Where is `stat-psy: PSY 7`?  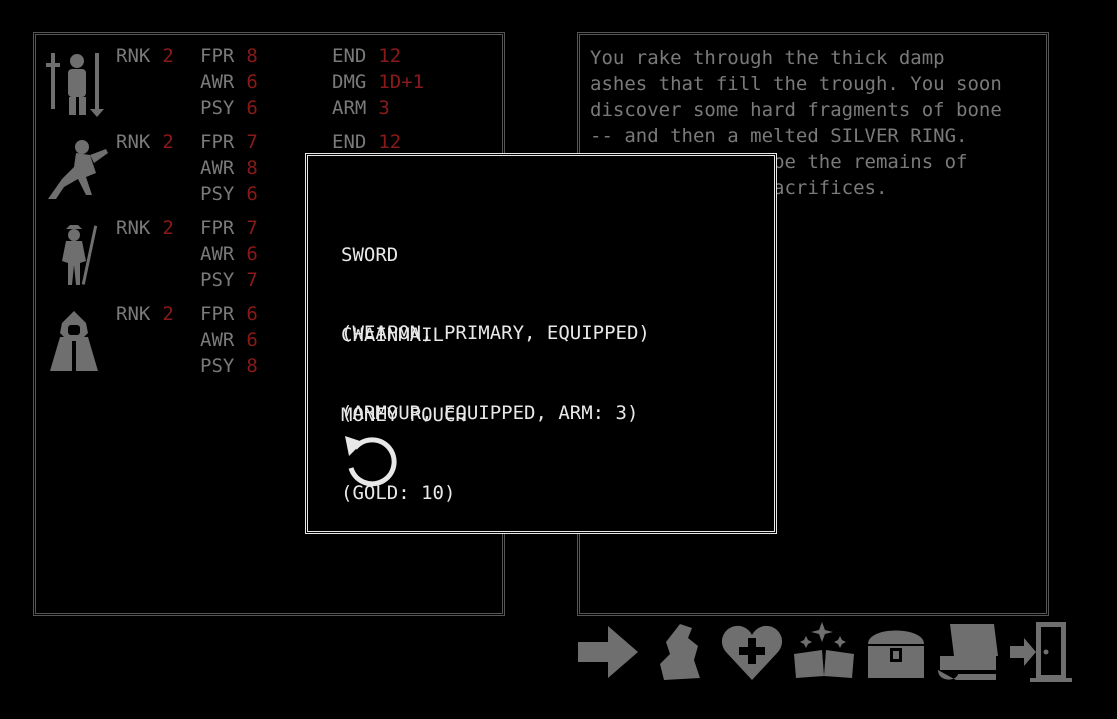
stat-psy: PSY 7 is located at coordinates (229, 280).